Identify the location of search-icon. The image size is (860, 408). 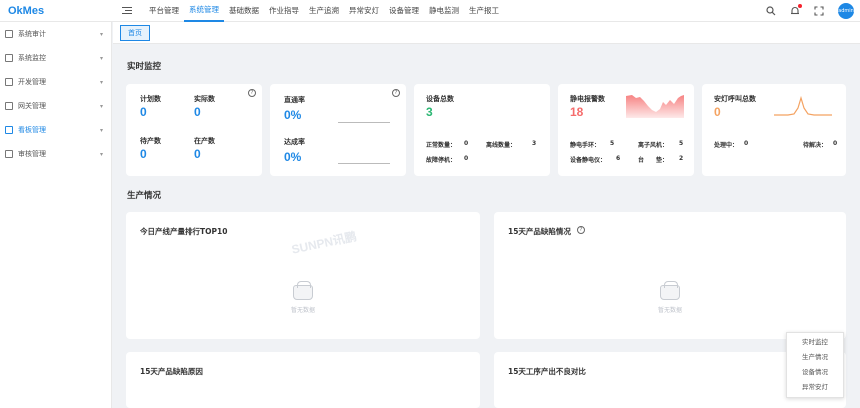
(771, 11).